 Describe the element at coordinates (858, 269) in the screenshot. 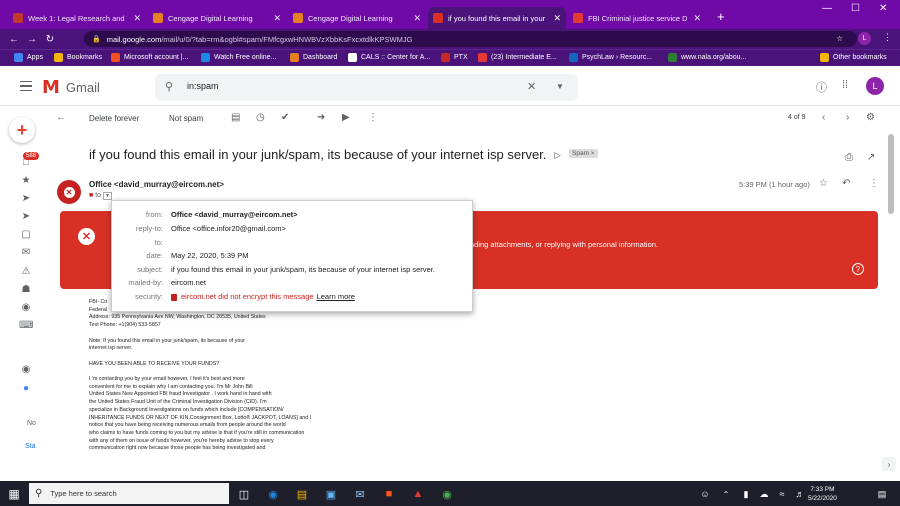

I see `help-circle-icon: ?` at that location.